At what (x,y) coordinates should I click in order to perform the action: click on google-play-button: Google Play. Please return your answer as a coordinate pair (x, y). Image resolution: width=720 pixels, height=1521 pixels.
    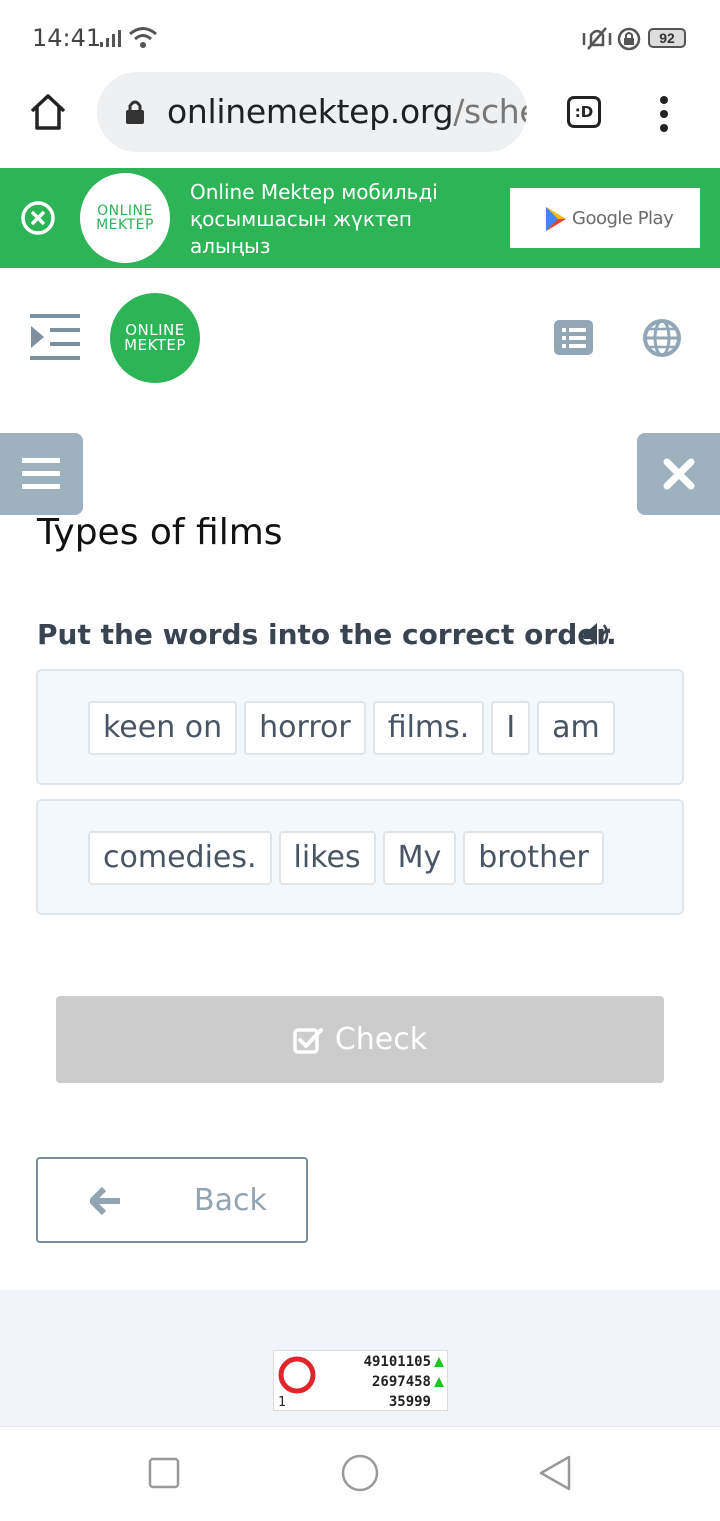
    Looking at the image, I should click on (605, 218).